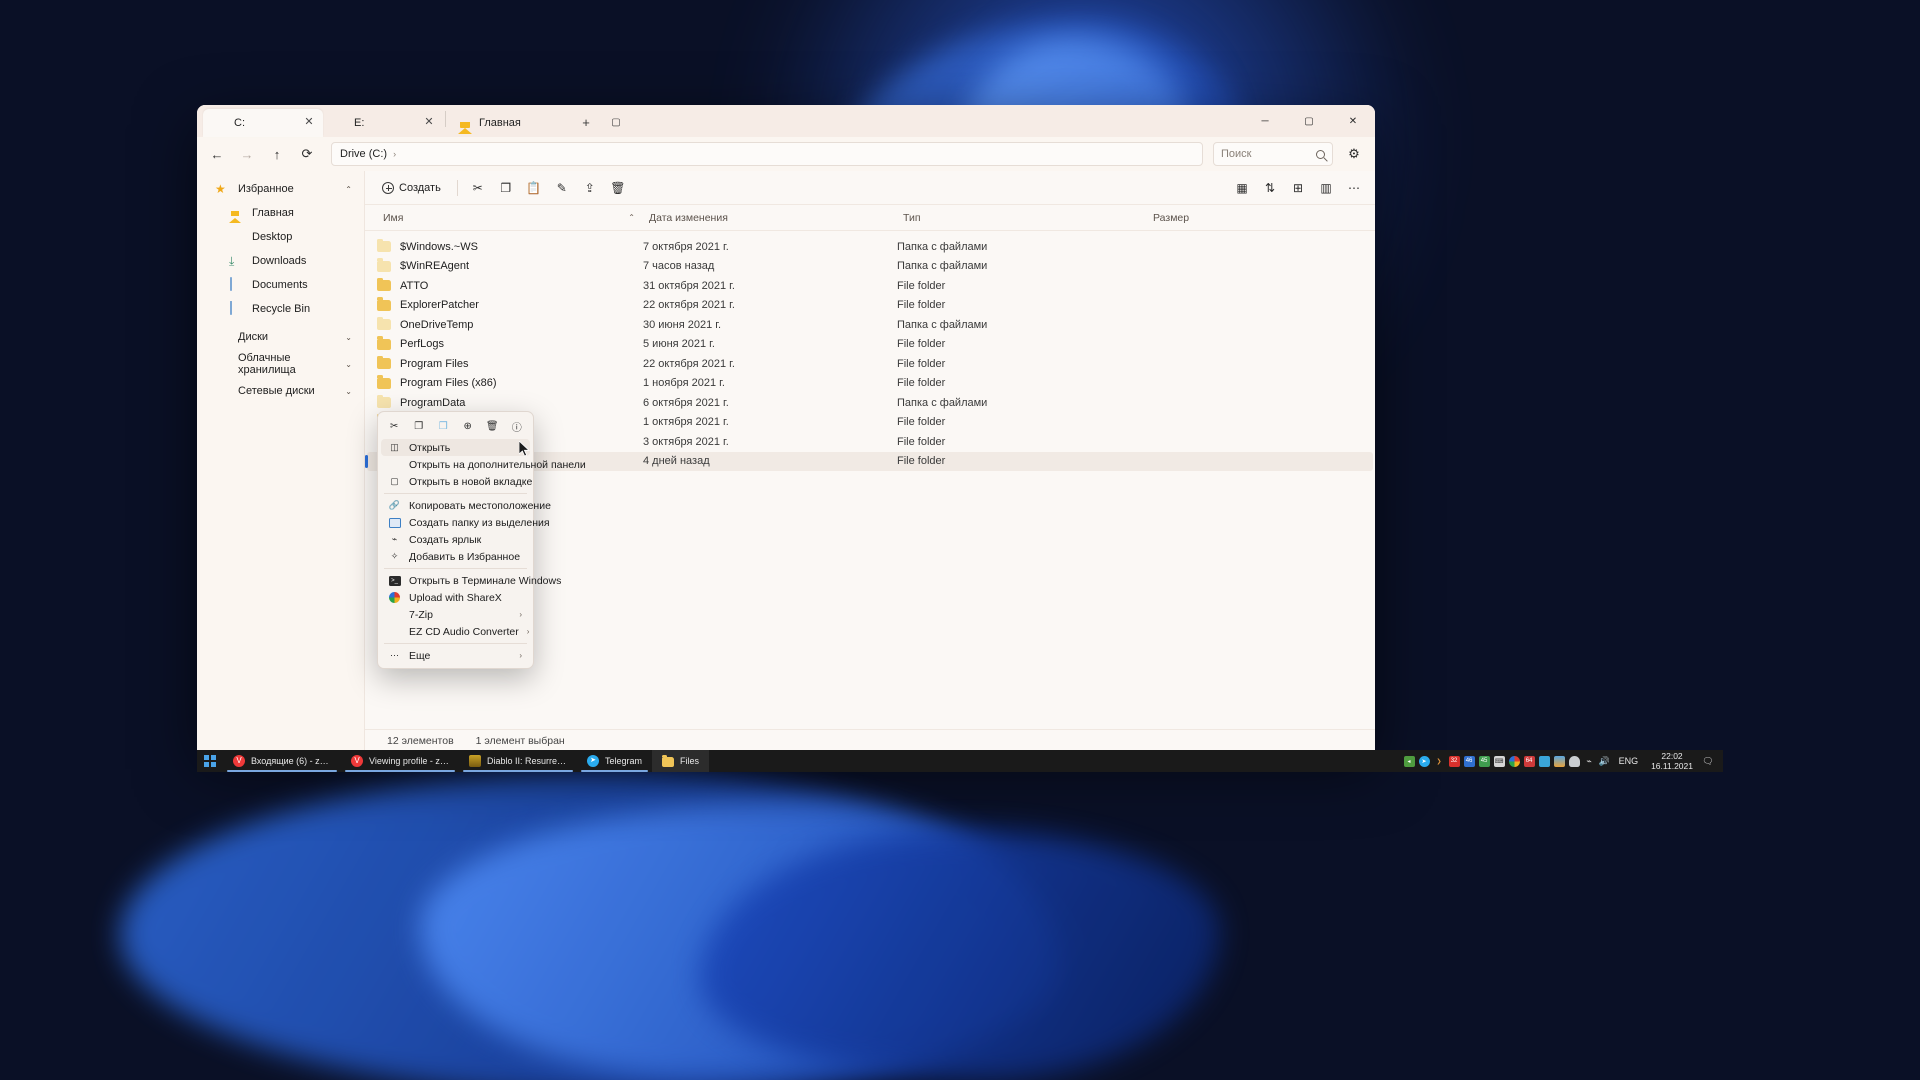 The height and width of the screenshot is (1080, 1920). Describe the element at coordinates (466, 505) in the screenshot. I see `context-menu-item: 🔗 Копировать местоположение` at that location.